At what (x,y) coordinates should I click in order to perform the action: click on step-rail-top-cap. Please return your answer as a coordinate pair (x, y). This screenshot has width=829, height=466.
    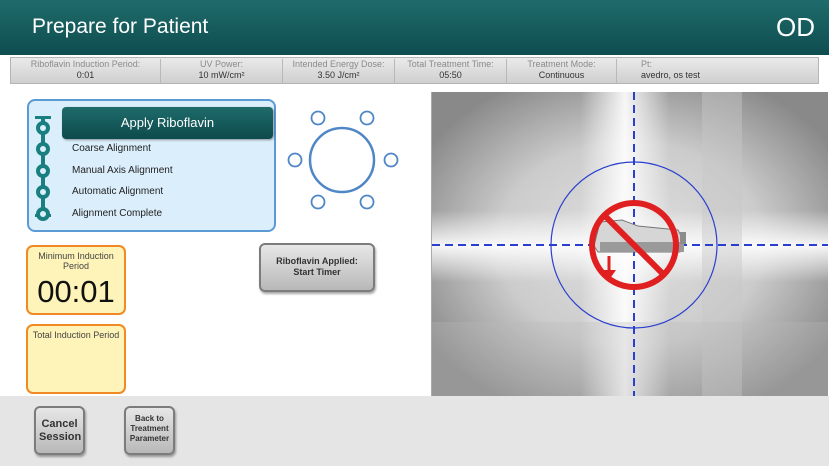
    Looking at the image, I should click on (43, 117).